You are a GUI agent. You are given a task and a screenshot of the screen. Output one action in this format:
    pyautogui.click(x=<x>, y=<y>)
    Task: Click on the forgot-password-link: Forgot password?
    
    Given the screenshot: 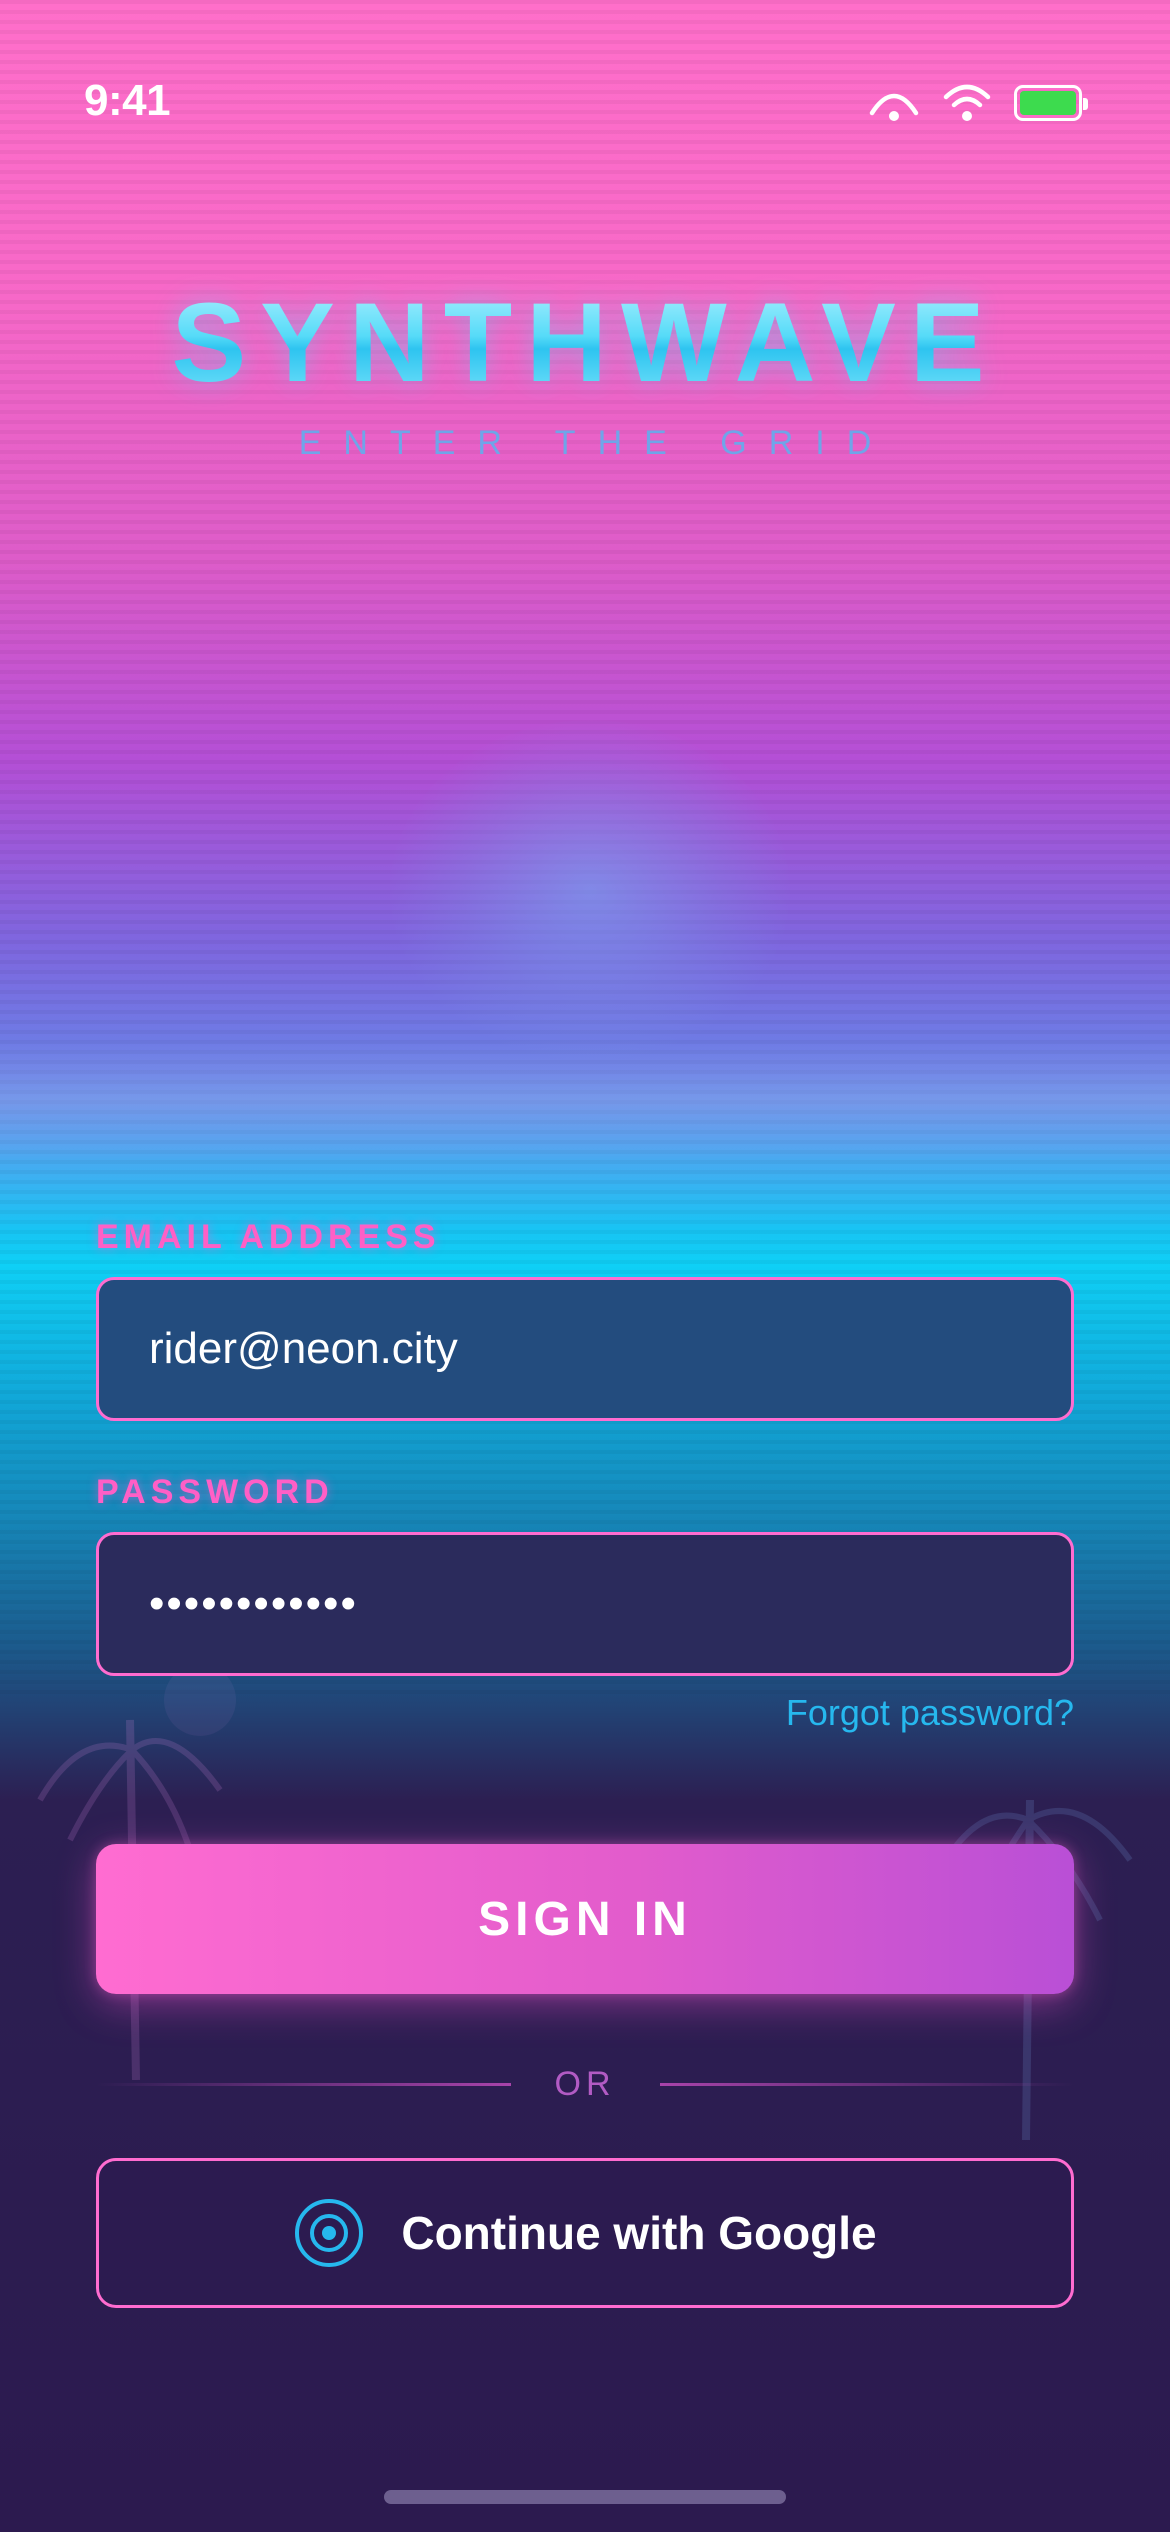 What is the action you would take?
    pyautogui.click(x=930, y=1713)
    